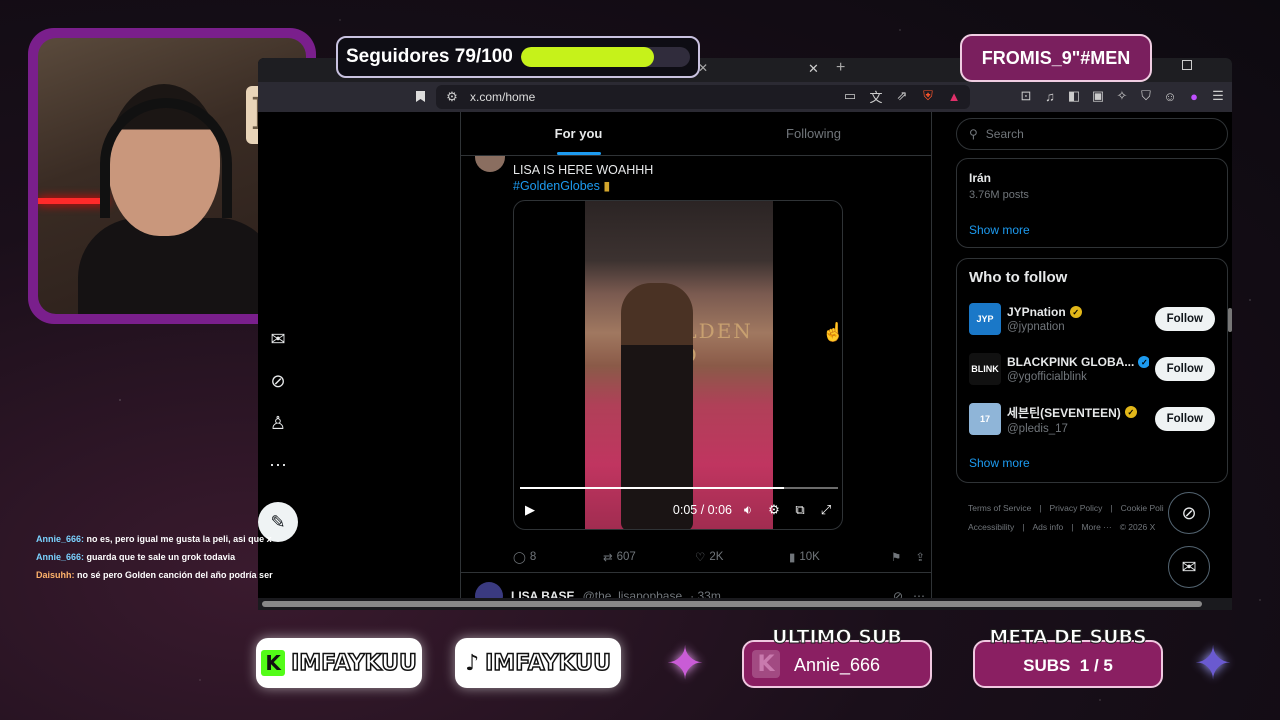  What do you see at coordinates (452, 97) in the screenshot?
I see `site-settings-icon: ⚙` at bounding box center [452, 97].